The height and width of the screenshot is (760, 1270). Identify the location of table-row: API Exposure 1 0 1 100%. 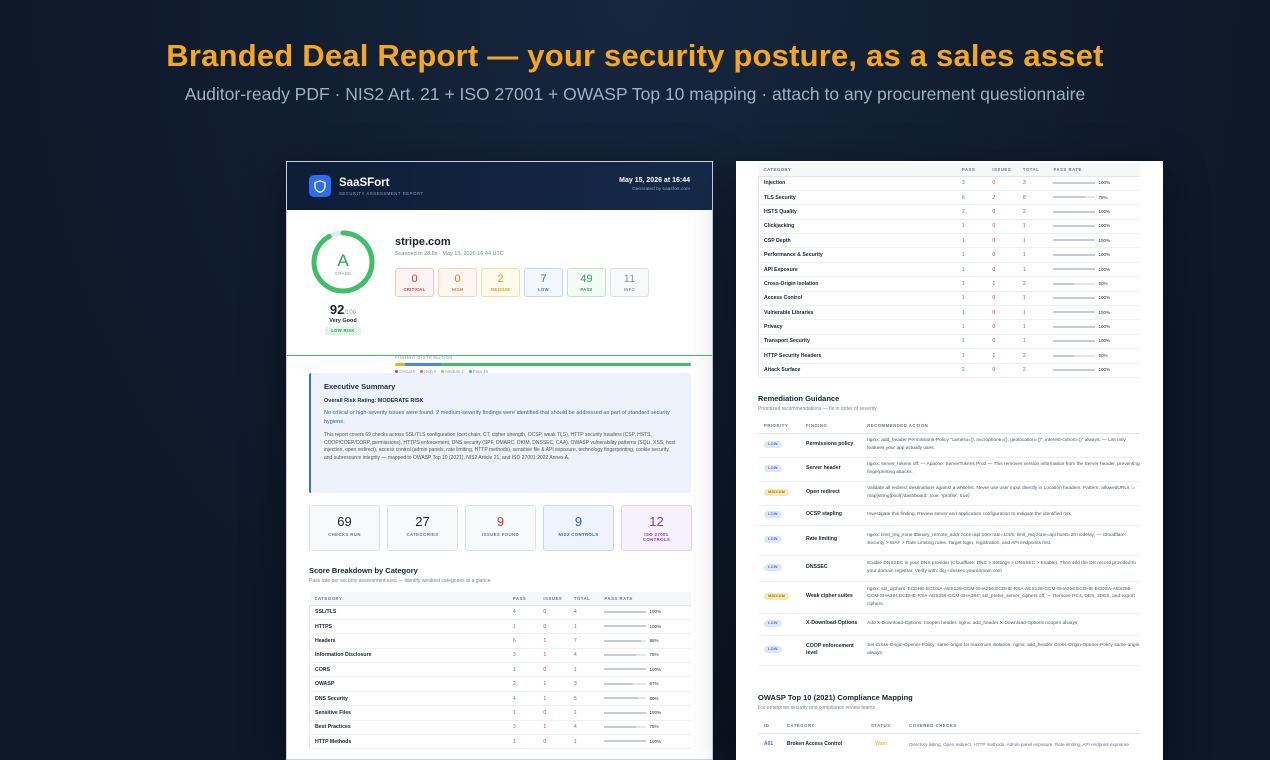
(948, 270).